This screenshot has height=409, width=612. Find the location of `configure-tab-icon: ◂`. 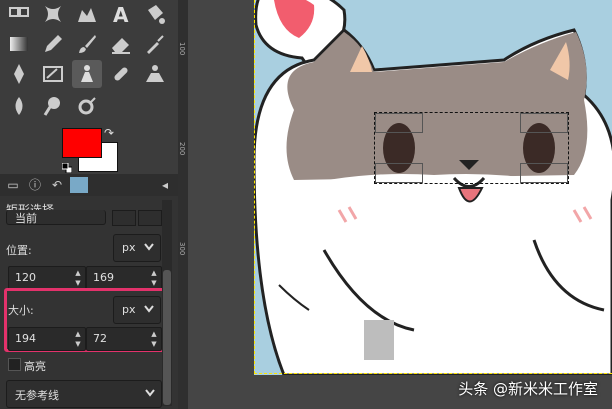

configure-tab-icon: ◂ is located at coordinates (165, 185).